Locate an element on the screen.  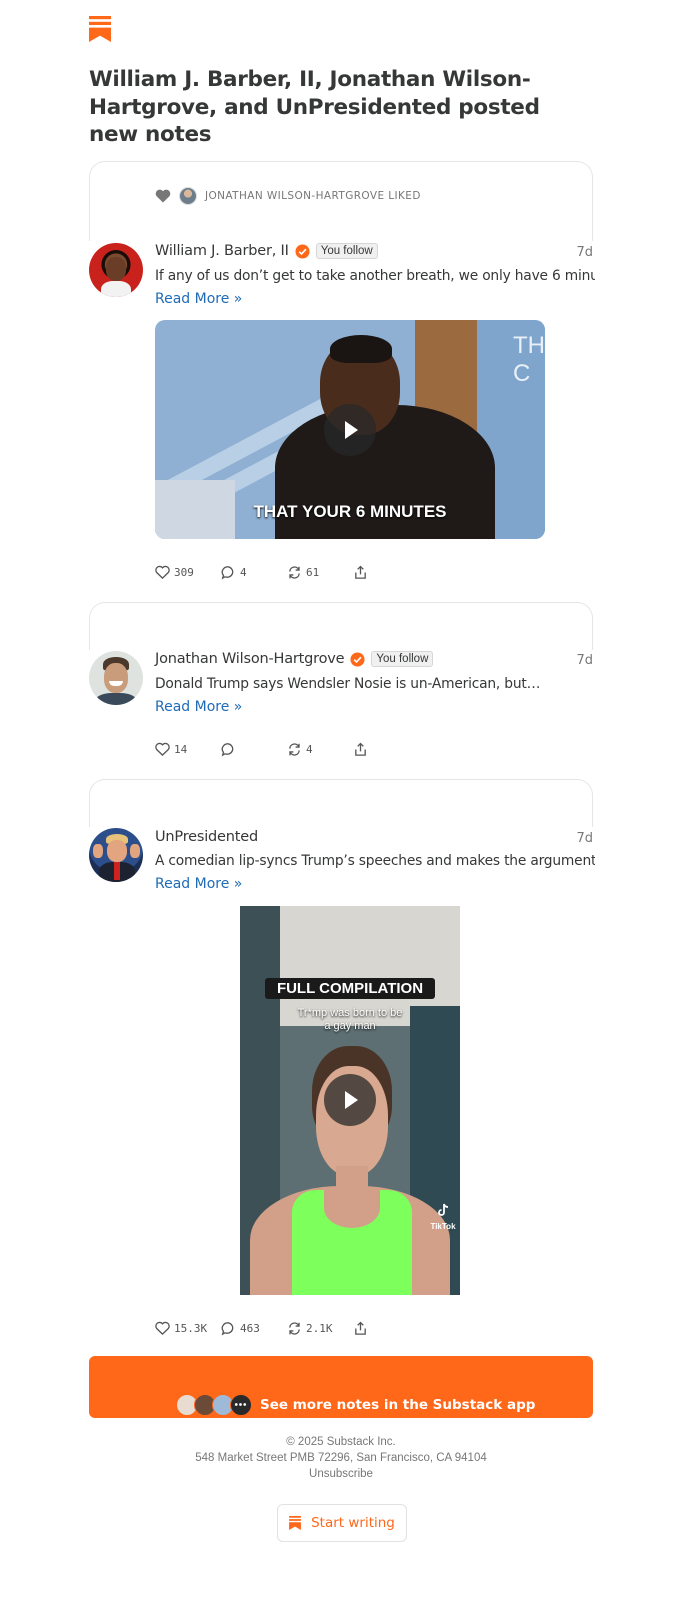
avatar-stack is located at coordinates (214, 1405).